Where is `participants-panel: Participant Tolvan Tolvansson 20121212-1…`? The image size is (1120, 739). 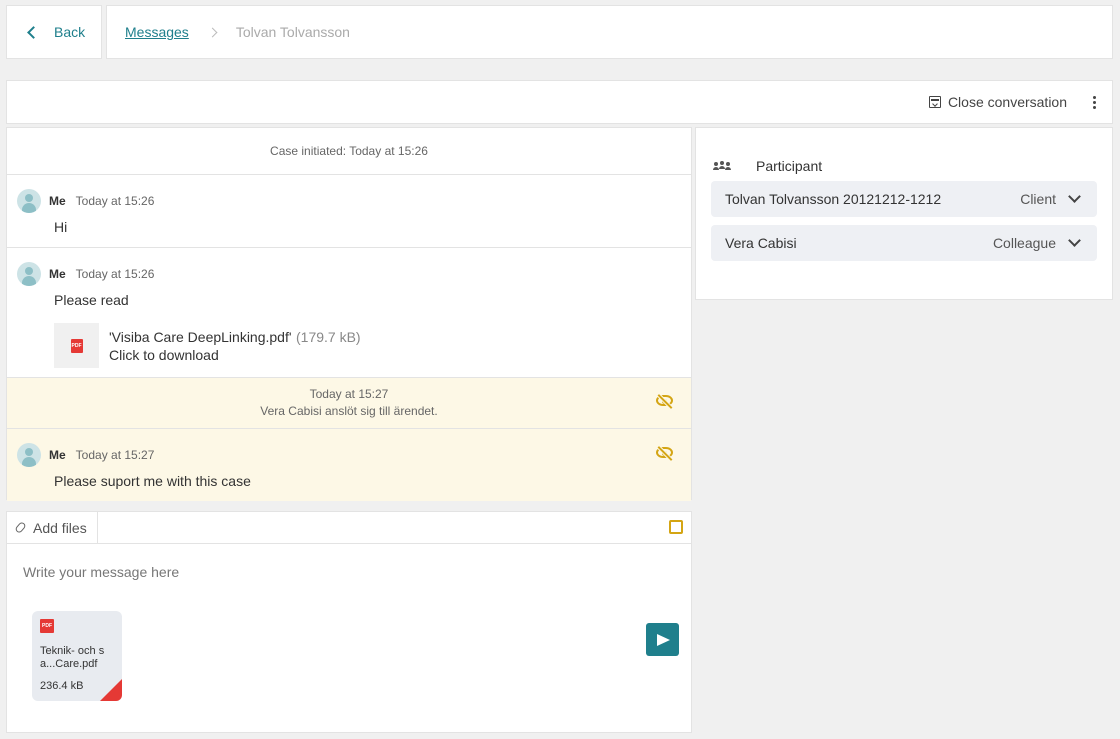
participants-panel: Participant Tolvan Tolvansson 20121212-1… is located at coordinates (904, 213).